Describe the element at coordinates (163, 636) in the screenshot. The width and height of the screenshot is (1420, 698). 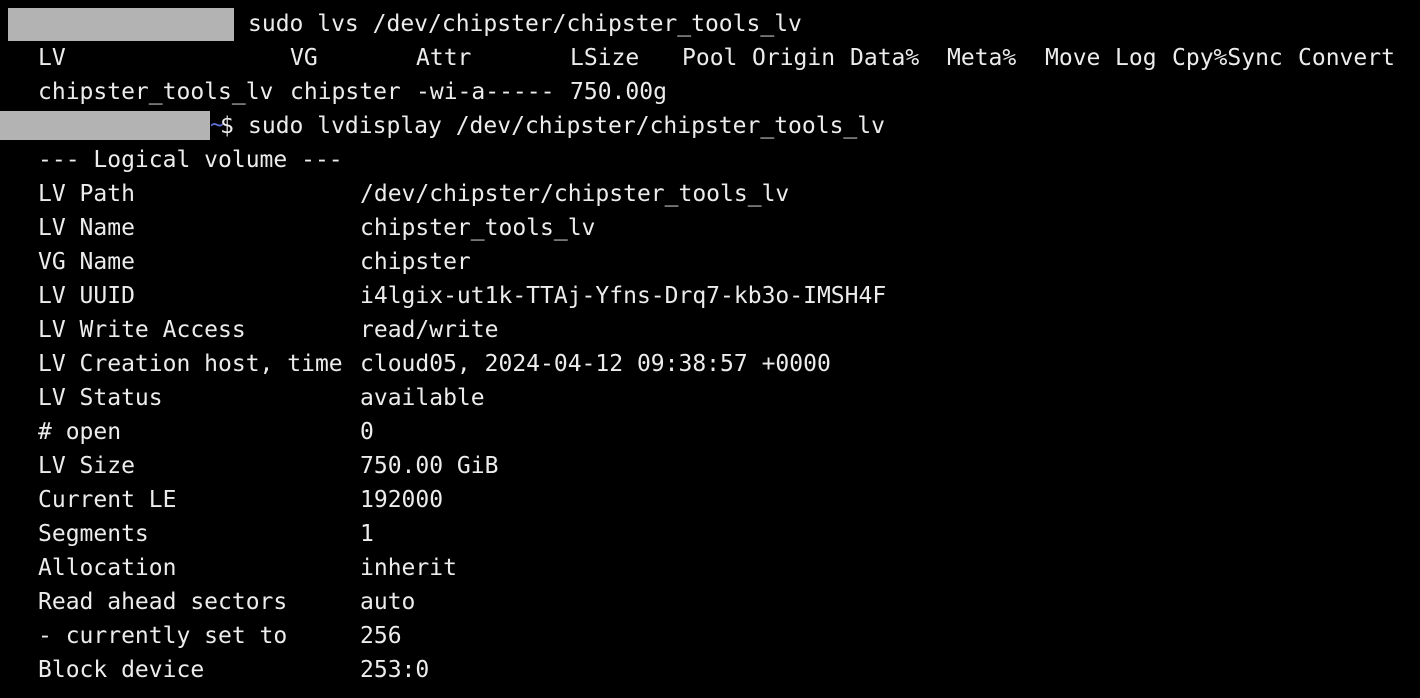
I see `lvdisplay-key: - currently set to` at that location.